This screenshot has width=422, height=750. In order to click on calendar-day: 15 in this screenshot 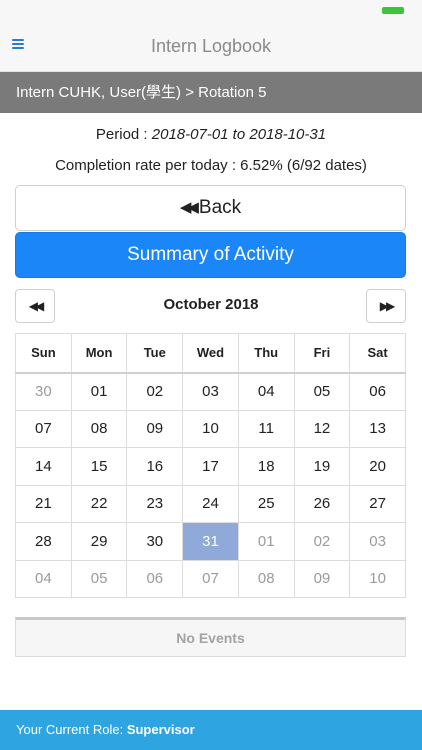, I will do `click(99, 466)`.